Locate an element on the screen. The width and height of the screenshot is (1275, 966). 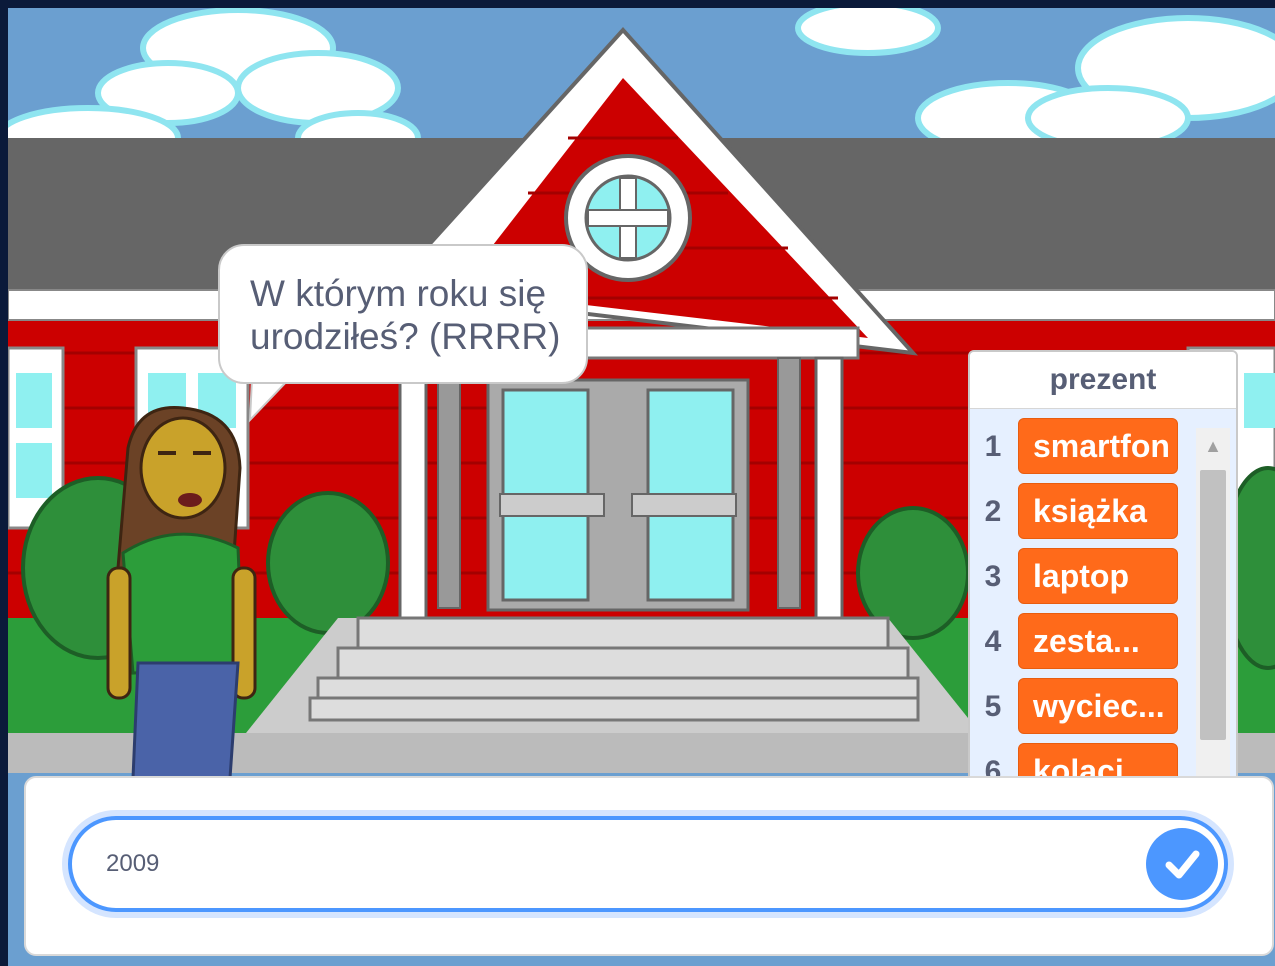
list-item: 1 smartfon is located at coordinates (1085, 446).